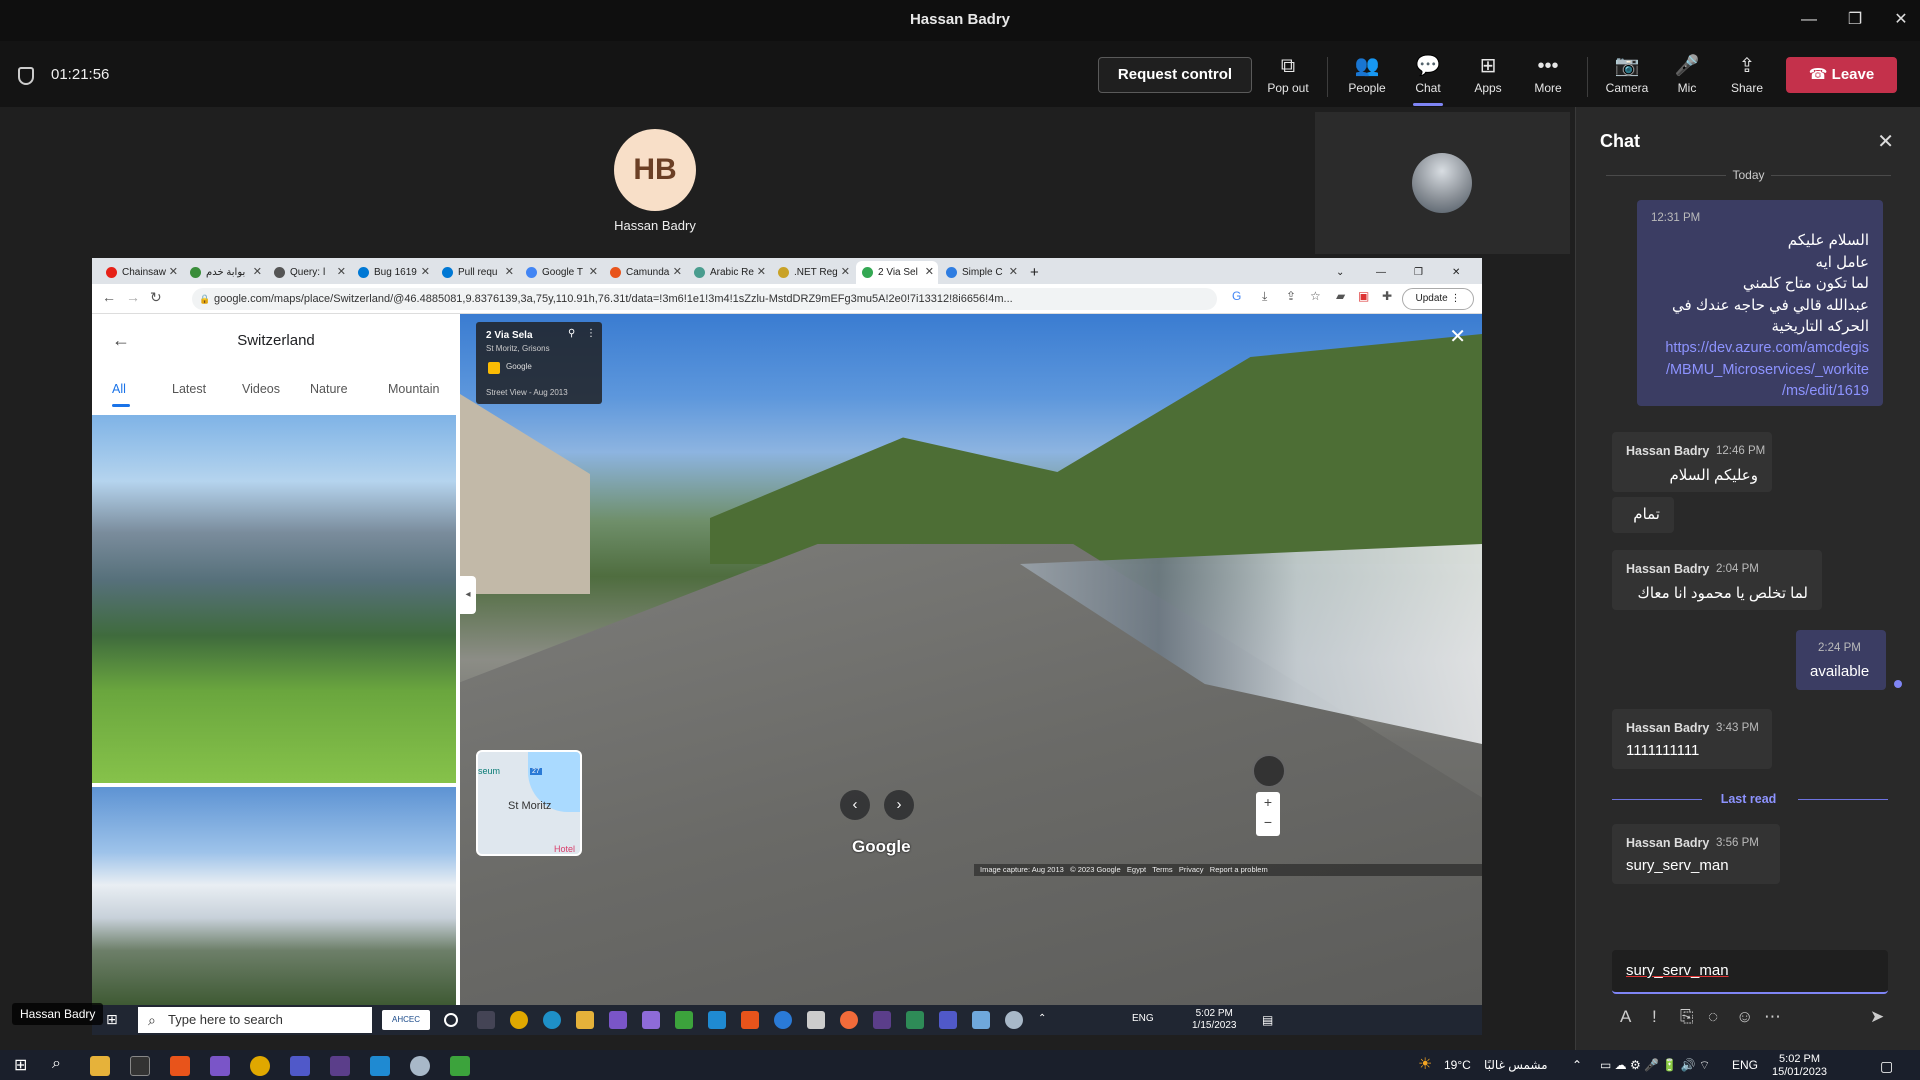 Image resolution: width=1920 pixels, height=1080 pixels. I want to click on browser-tab: Pull requ ✕, so click(477, 272).